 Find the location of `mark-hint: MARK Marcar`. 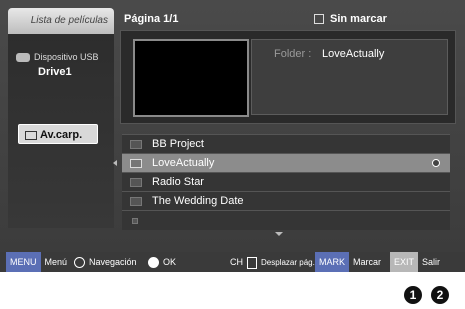

mark-hint: MARK Marcar is located at coordinates (348, 262).